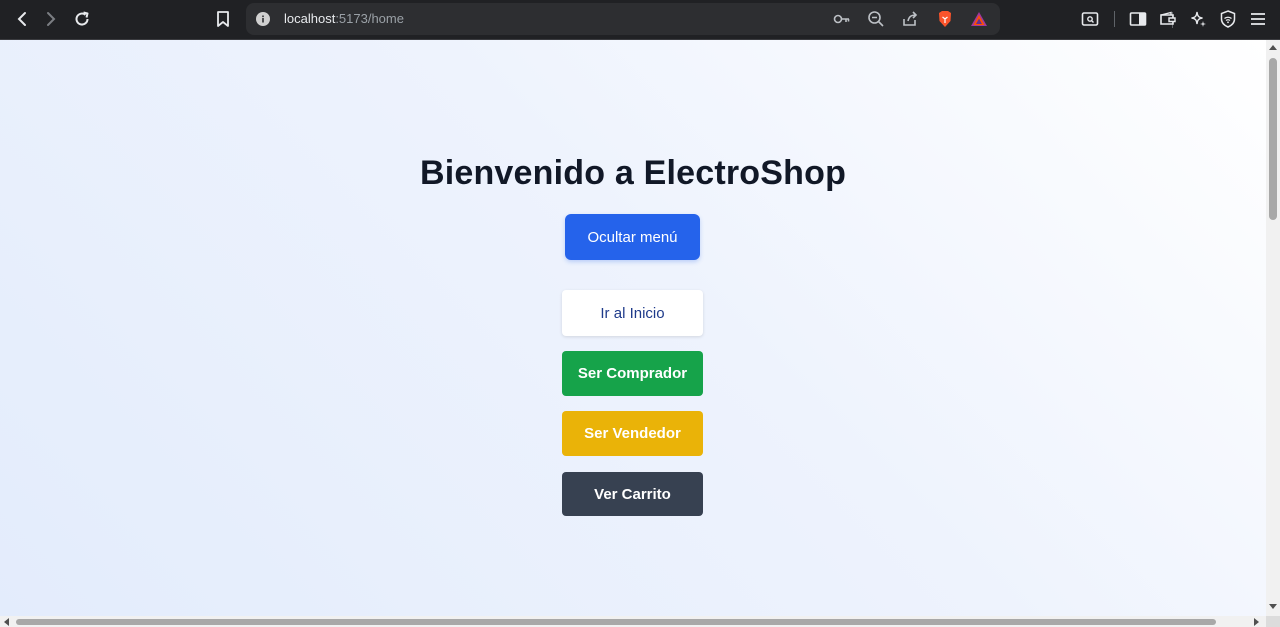 This screenshot has width=1280, height=627. I want to click on vertical-scrollbar, so click(1273, 328).